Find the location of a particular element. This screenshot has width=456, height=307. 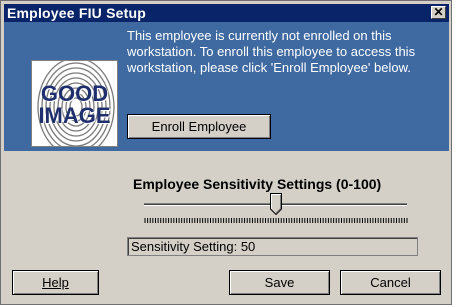

enroll-employee-button: Enroll Employee is located at coordinates (199, 126).